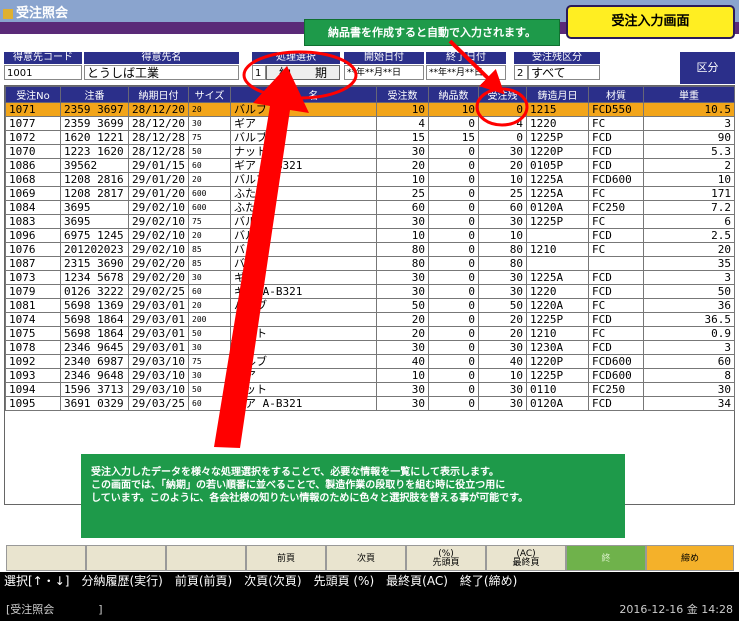 This screenshot has height=621, width=739. Describe the element at coordinates (557, 305) in the screenshot. I see `table-cell: 1220A` at that location.